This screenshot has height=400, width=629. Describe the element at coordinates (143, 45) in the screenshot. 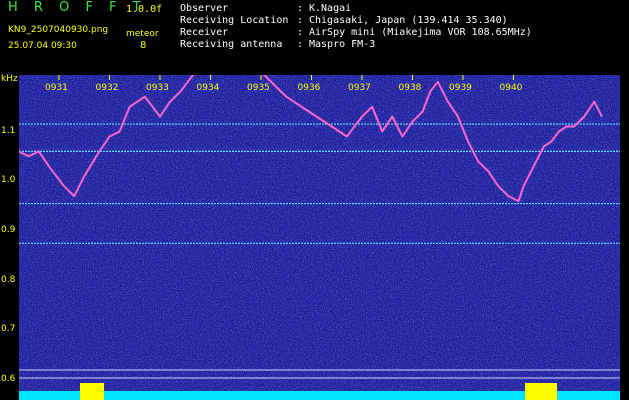

I see `meteor-count: 8` at that location.